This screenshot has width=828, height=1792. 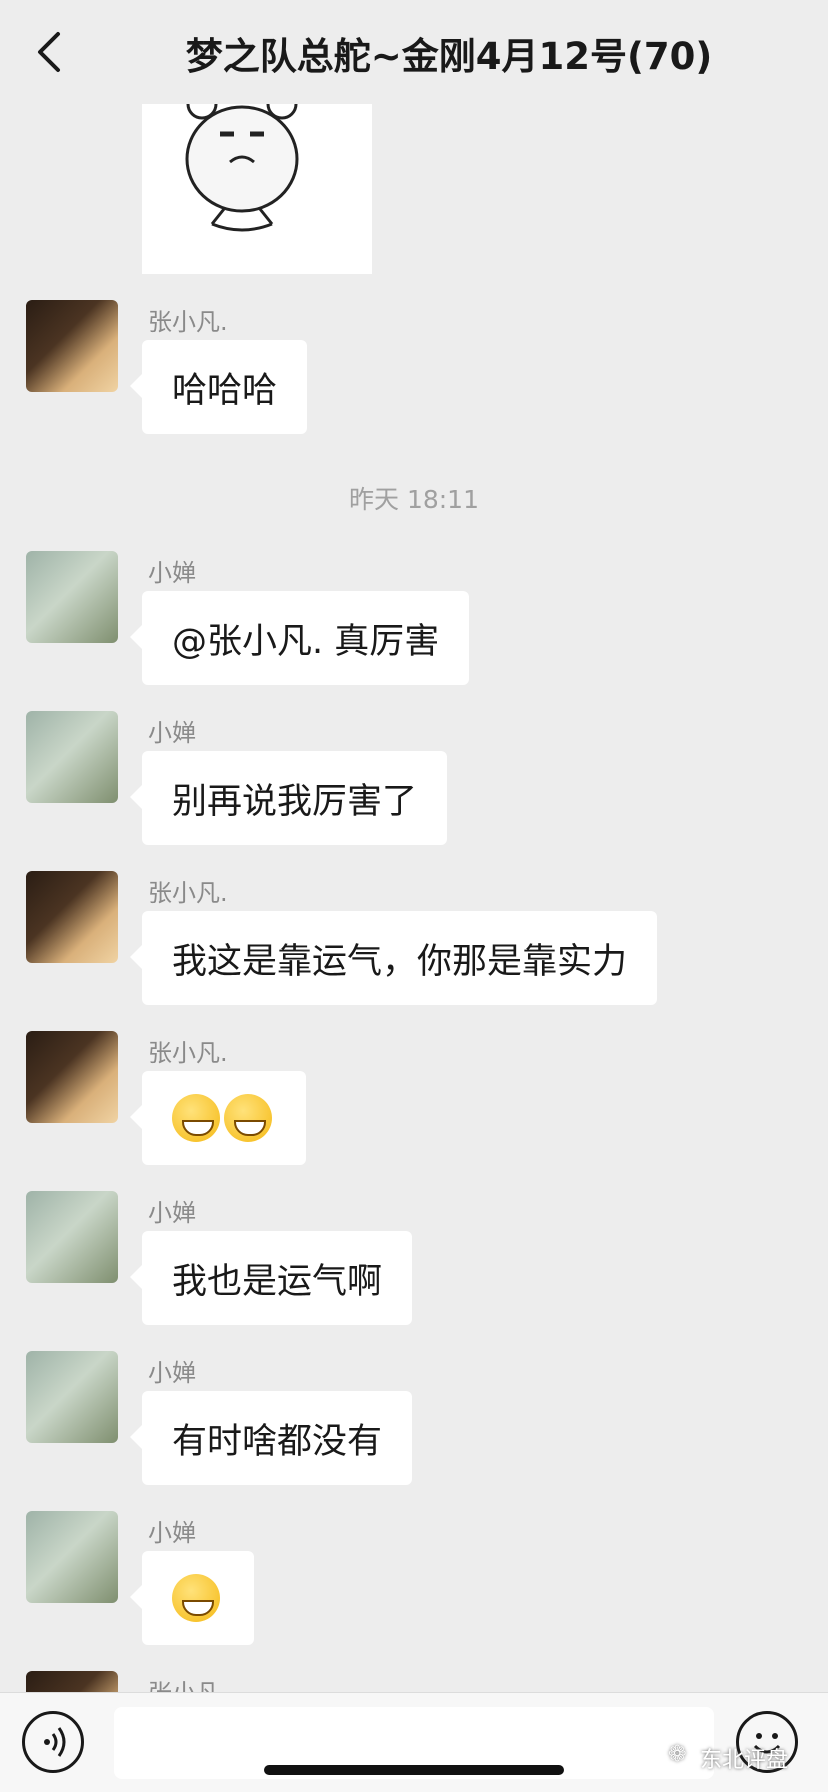 I want to click on message-bubble: @张小凡. 真厉害, so click(x=299, y=638).